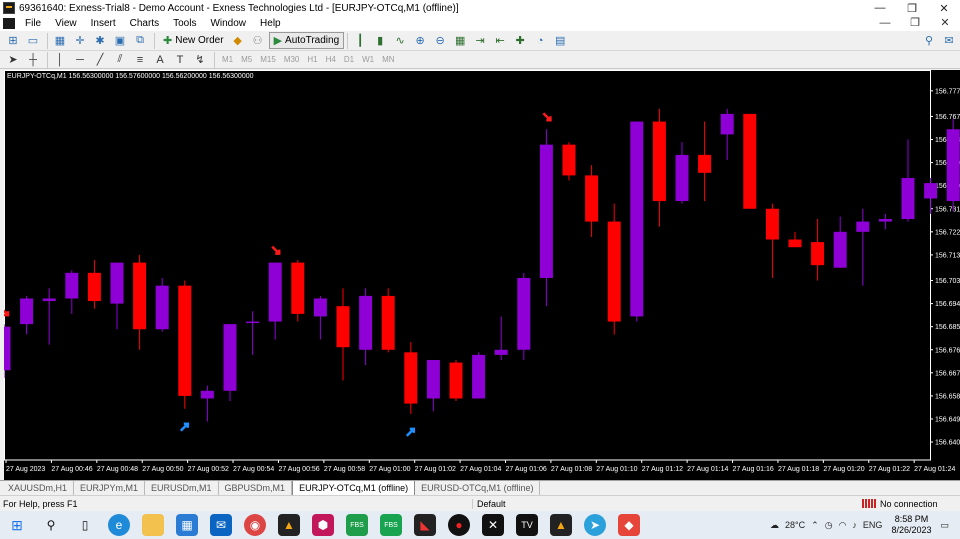 The width and height of the screenshot is (960, 539). What do you see at coordinates (540, 41) in the screenshot?
I see `periods-icon: ◔` at bounding box center [540, 41].